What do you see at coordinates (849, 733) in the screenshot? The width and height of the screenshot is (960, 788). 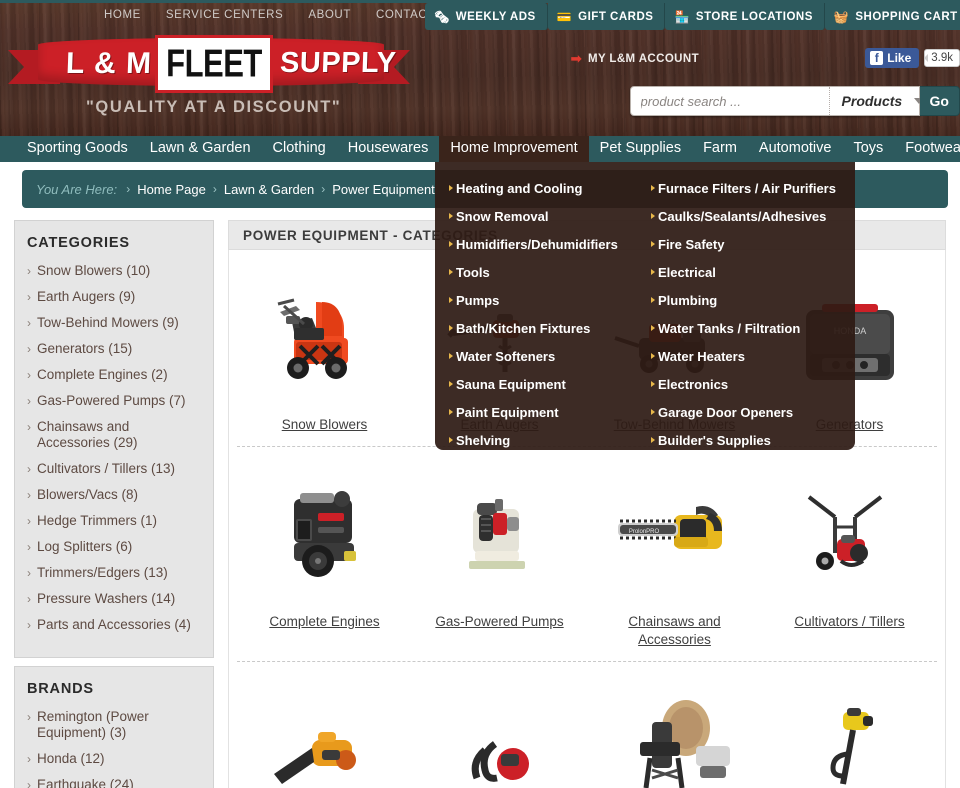 I see `category-card-trimmers-edgers: Trimmers/Edgers` at bounding box center [849, 733].